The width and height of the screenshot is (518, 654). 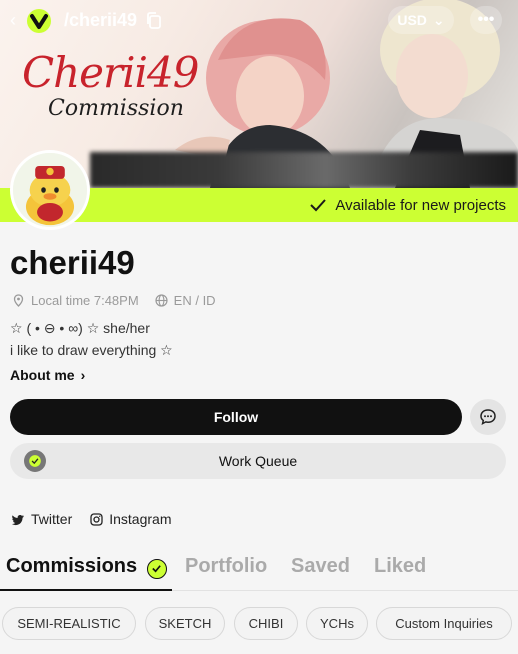 I want to click on currency-selector: USD ⌄, so click(x=421, y=20).